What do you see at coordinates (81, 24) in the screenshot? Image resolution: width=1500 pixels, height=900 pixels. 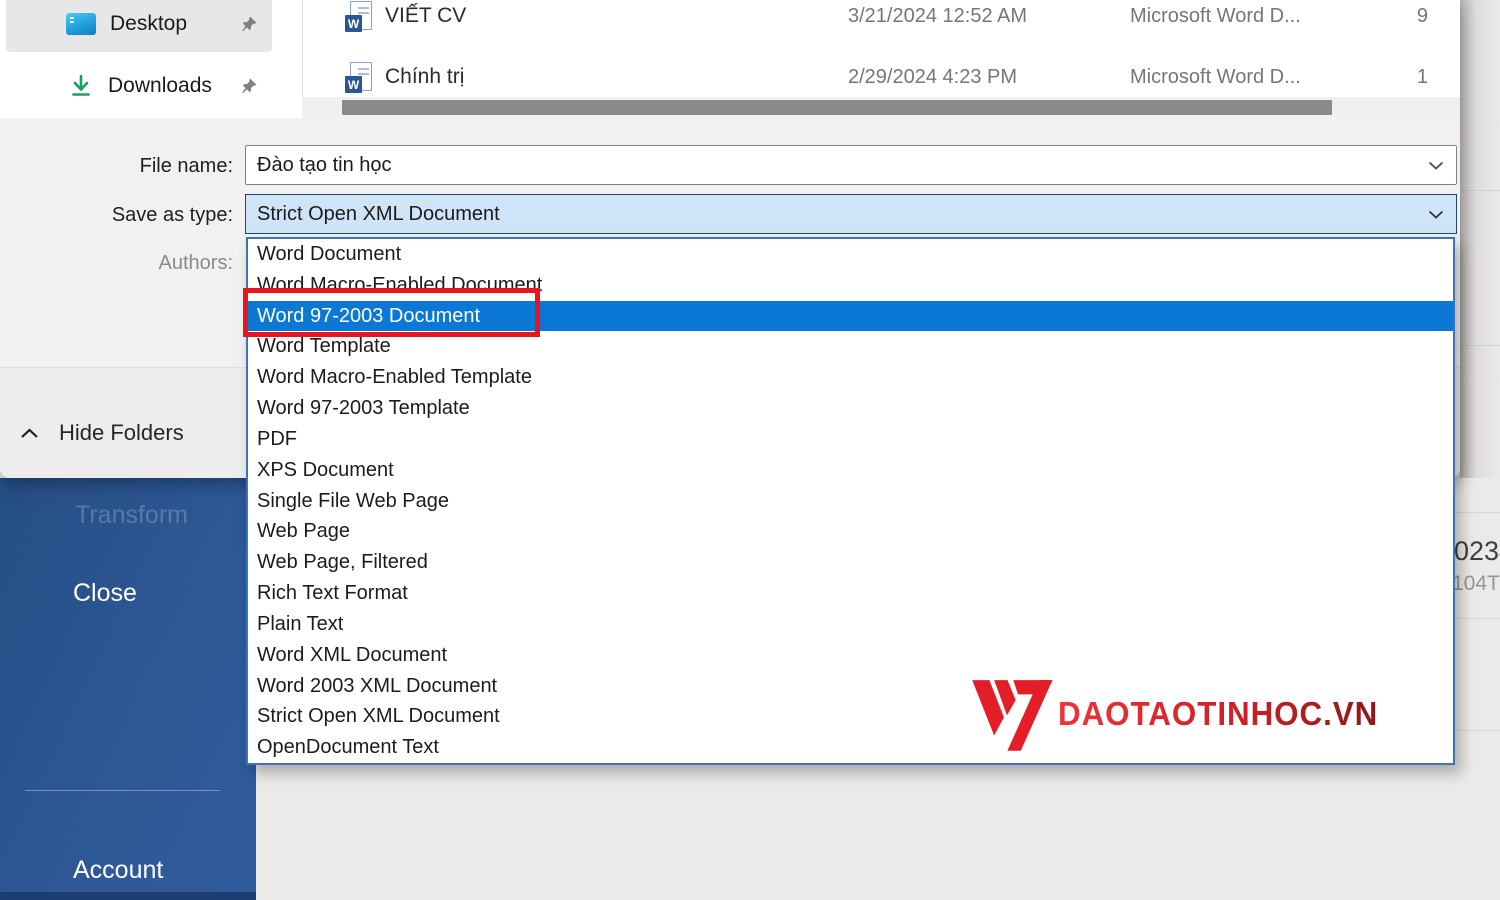 I see `desktop-icon` at bounding box center [81, 24].